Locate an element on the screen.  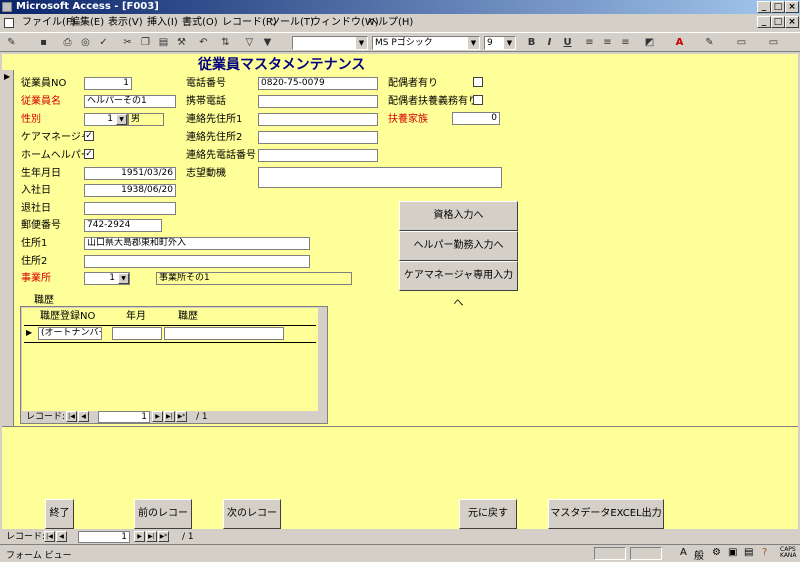
record-nav-new-icon: ▶* is located at coordinates (163, 536).